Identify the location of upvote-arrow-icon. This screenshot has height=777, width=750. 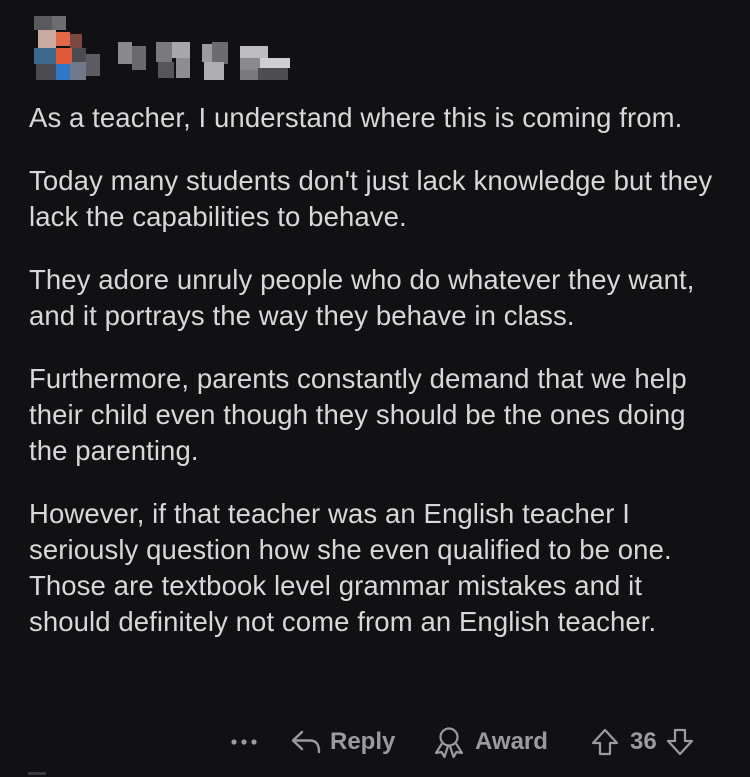
(605, 742).